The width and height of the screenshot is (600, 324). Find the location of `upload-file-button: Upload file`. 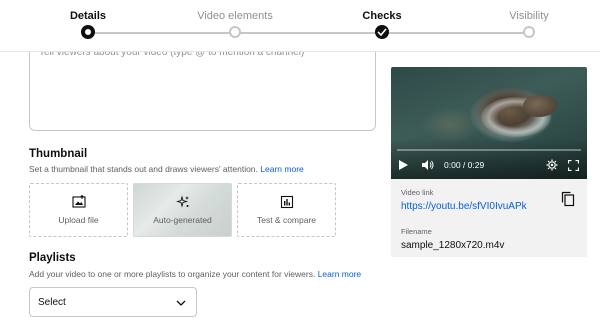

upload-file-button: Upload file is located at coordinates (78, 210).